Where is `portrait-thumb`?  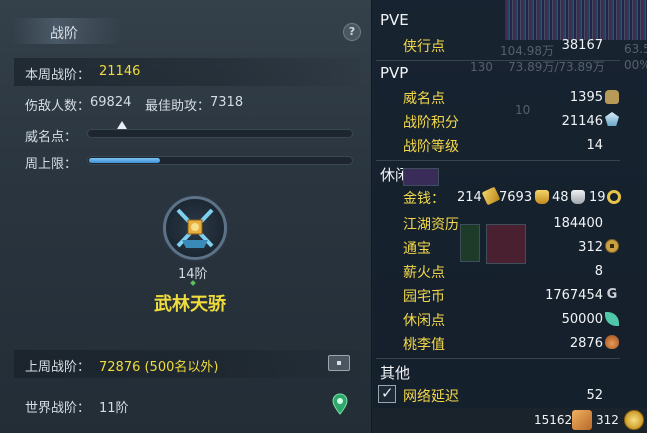 portrait-thumb is located at coordinates (421, 177).